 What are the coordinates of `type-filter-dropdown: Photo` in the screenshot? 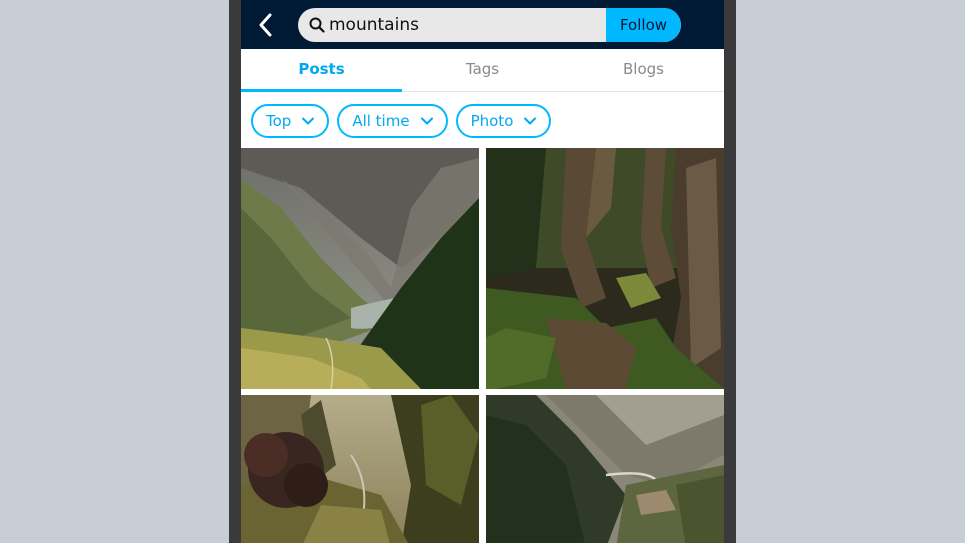 It's located at (503, 120).